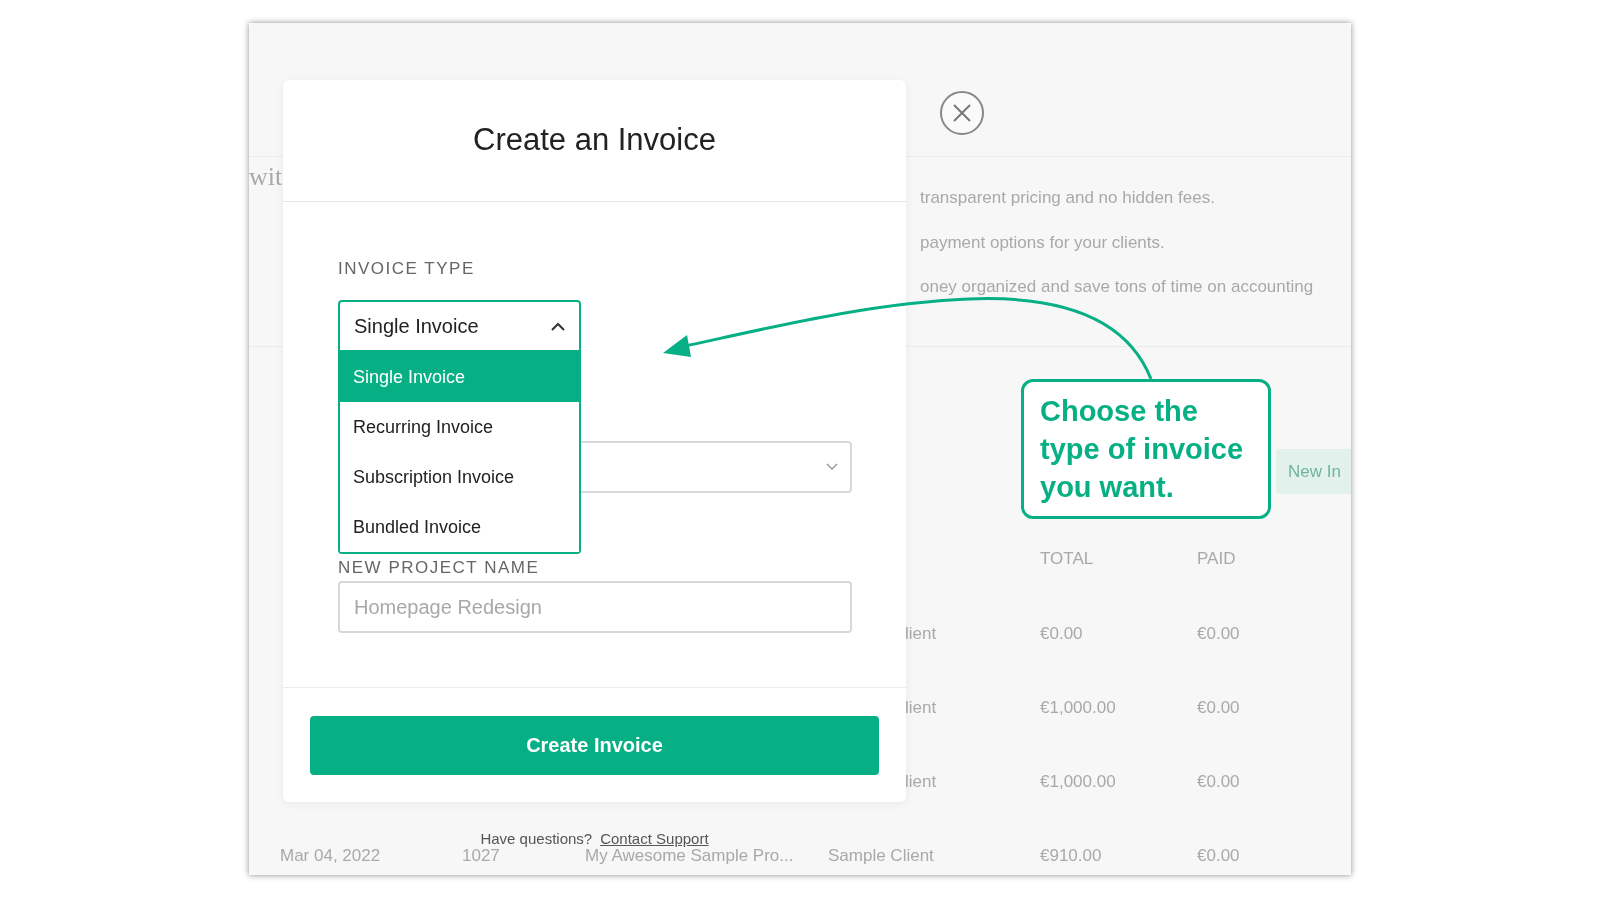 The height and width of the screenshot is (900, 1600). Describe the element at coordinates (1068, 198) in the screenshot. I see `feature-text: transparent pricing and no hidden fees.` at that location.